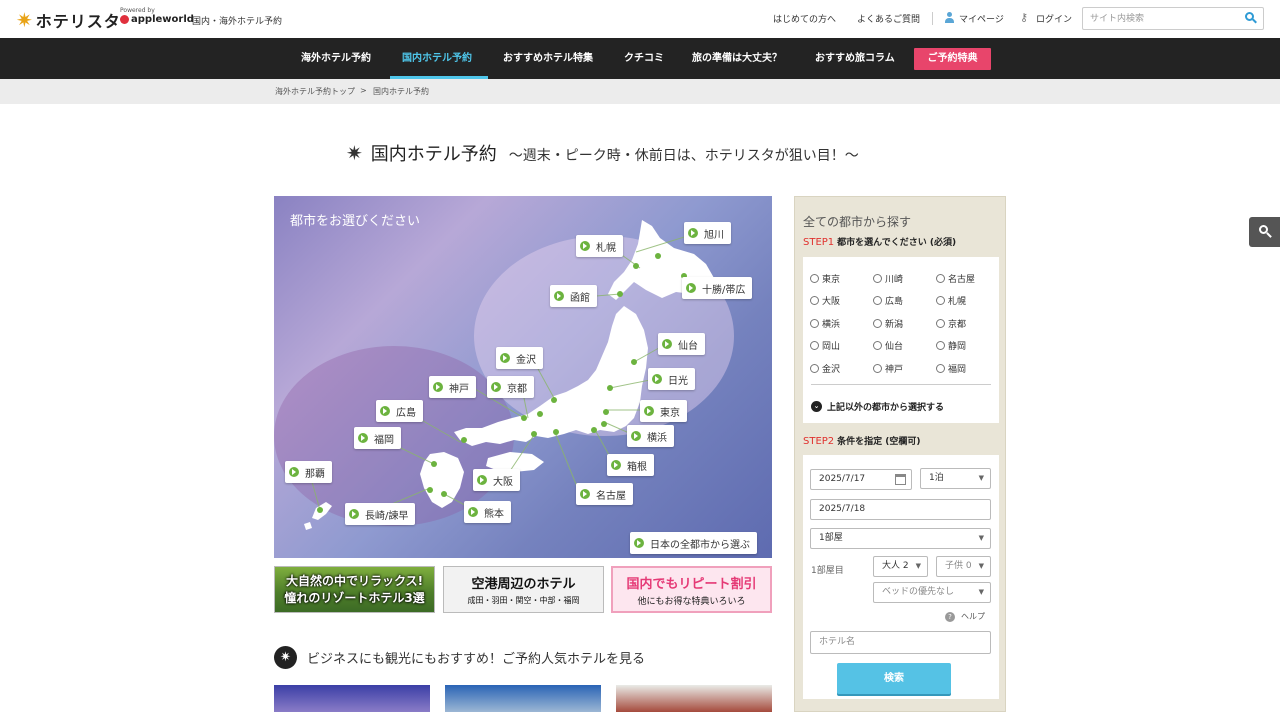  Describe the element at coordinates (487, 512) in the screenshot. I see `map-city-kumamoto: 熊本` at that location.